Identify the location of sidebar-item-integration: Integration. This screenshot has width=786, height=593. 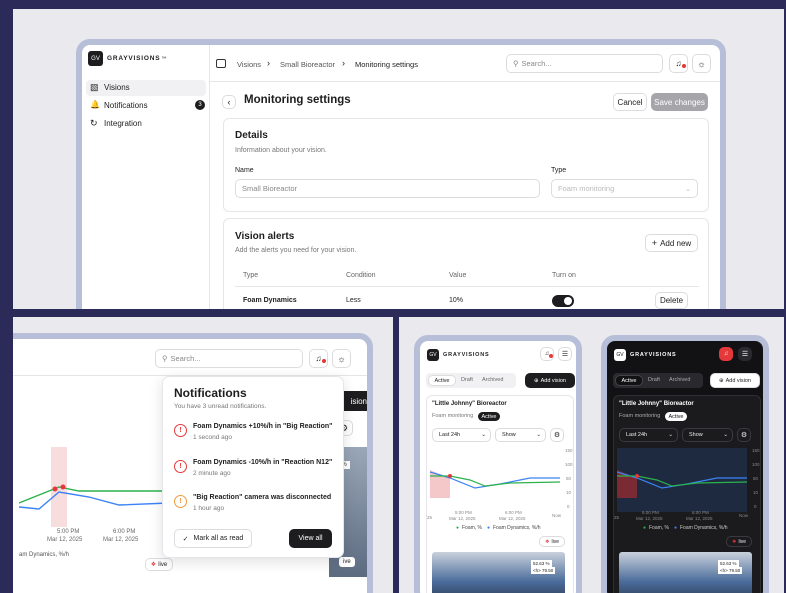
(123, 123).